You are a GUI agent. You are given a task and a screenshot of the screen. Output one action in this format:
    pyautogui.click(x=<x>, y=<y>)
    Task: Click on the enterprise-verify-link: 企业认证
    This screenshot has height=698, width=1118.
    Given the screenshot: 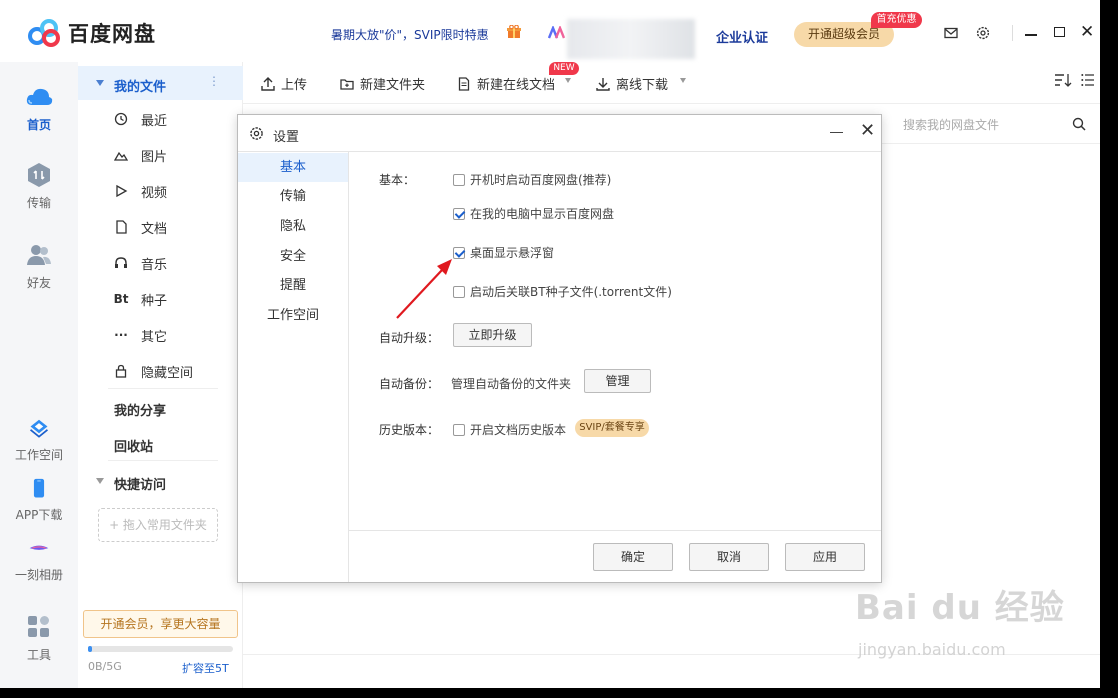 What is the action you would take?
    pyautogui.click(x=742, y=36)
    